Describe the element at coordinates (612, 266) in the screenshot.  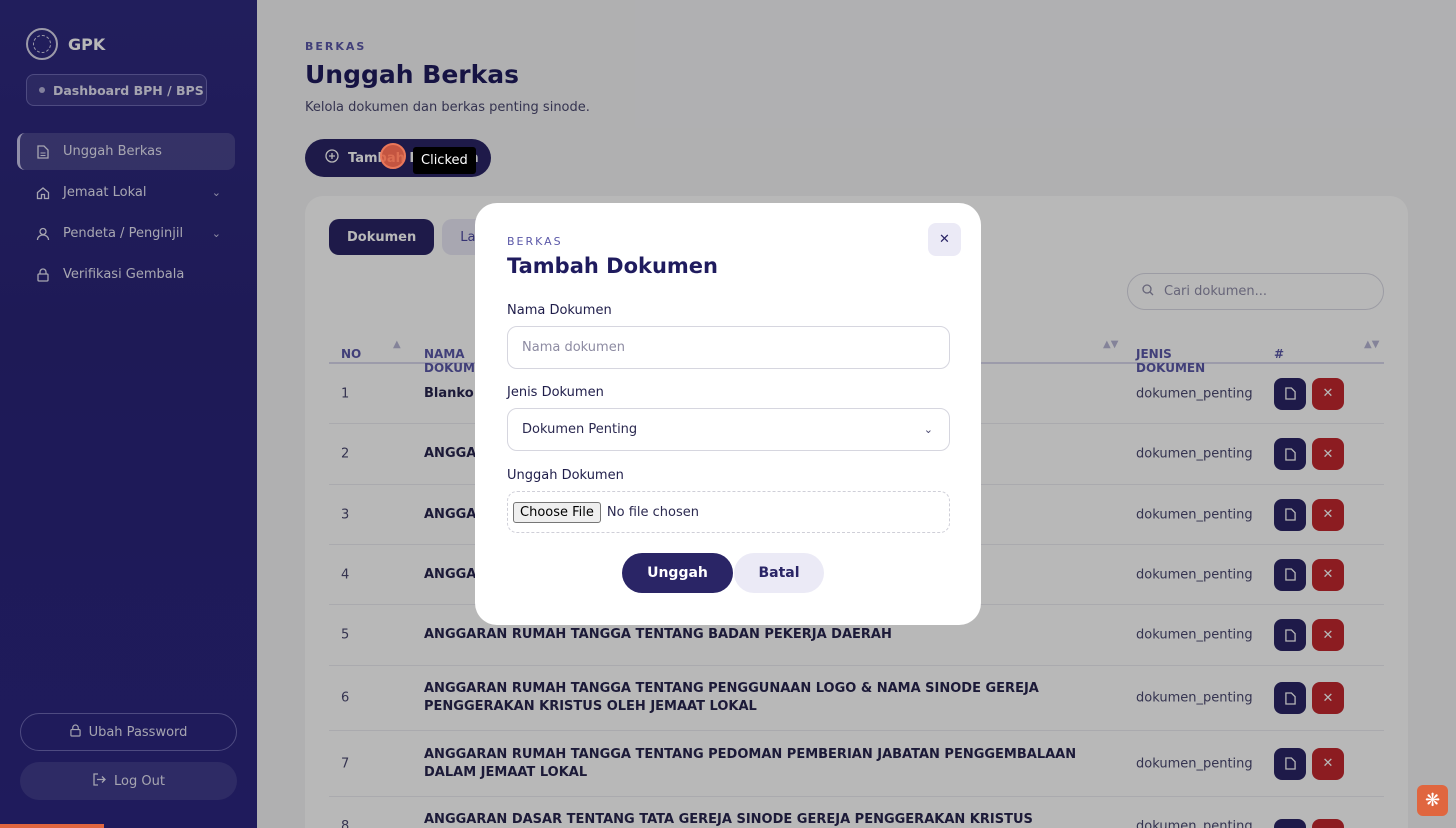
I see `dialog-title: Tambah Dokumen` at that location.